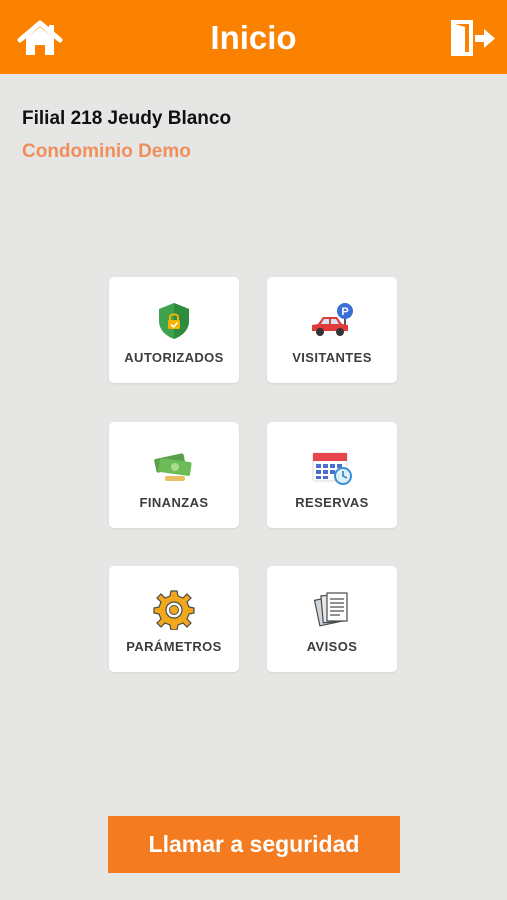 Image resolution: width=507 pixels, height=900 pixels. Describe the element at coordinates (332, 502) in the screenshot. I see `menu-tile-label: RESERVAS` at that location.